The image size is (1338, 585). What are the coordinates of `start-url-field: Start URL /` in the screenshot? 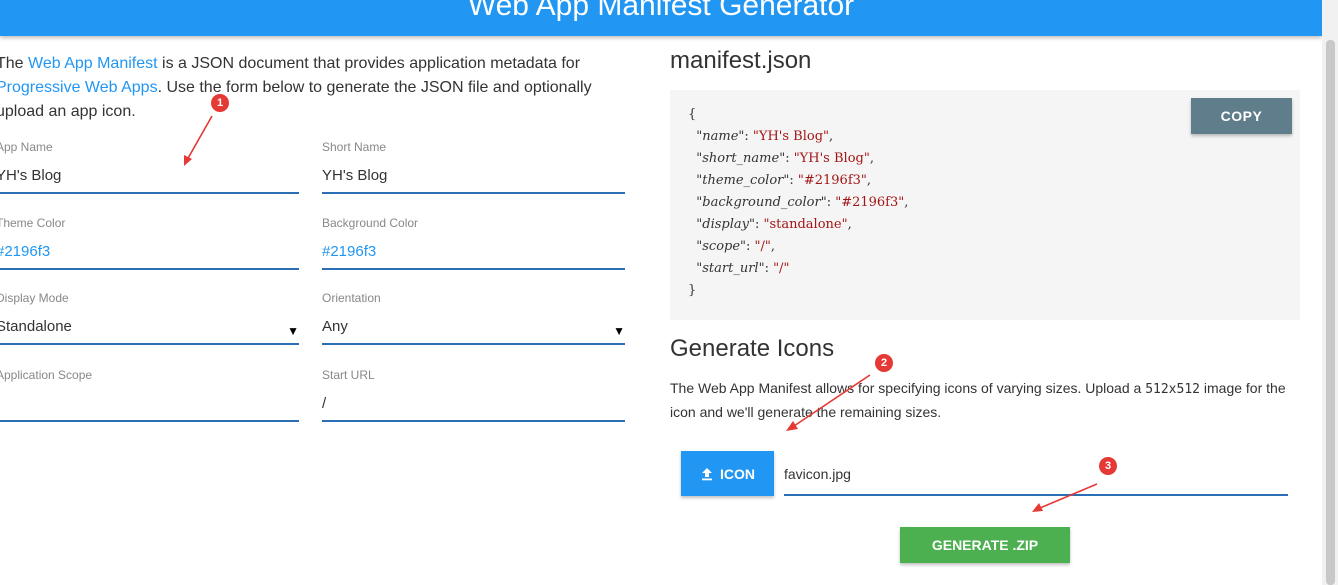 It's located at (473, 395).